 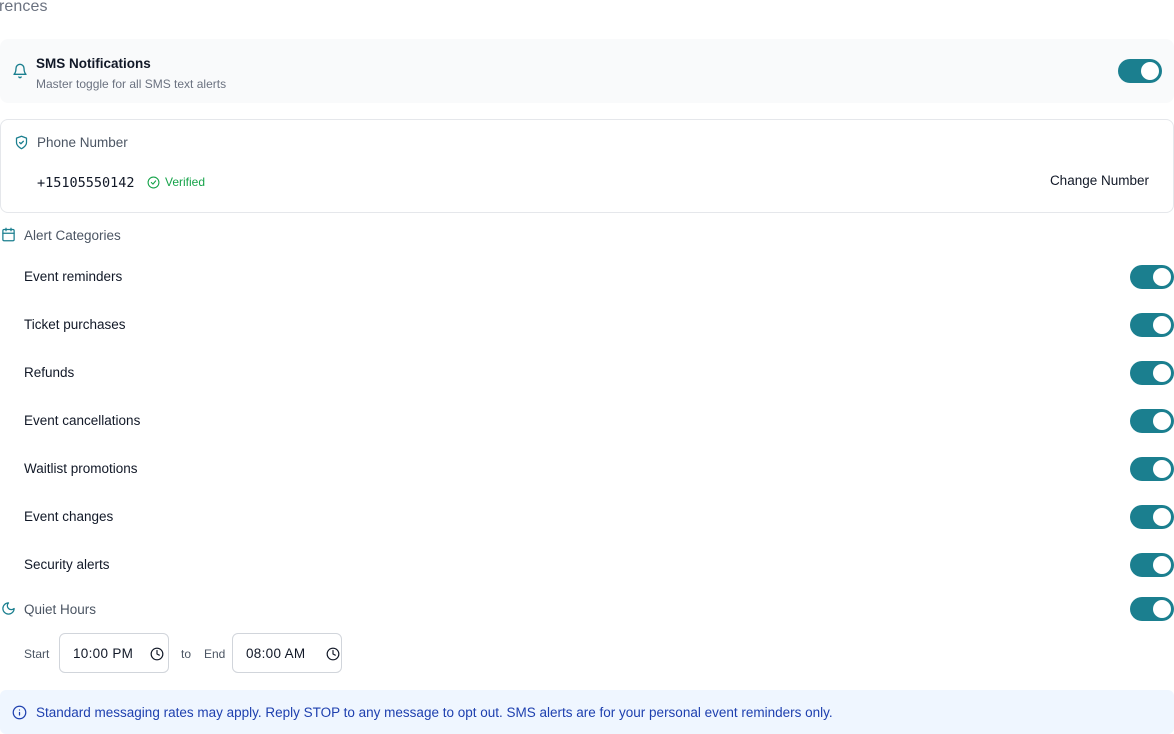 I want to click on alert-category-label: Security alerts, so click(x=67, y=564).